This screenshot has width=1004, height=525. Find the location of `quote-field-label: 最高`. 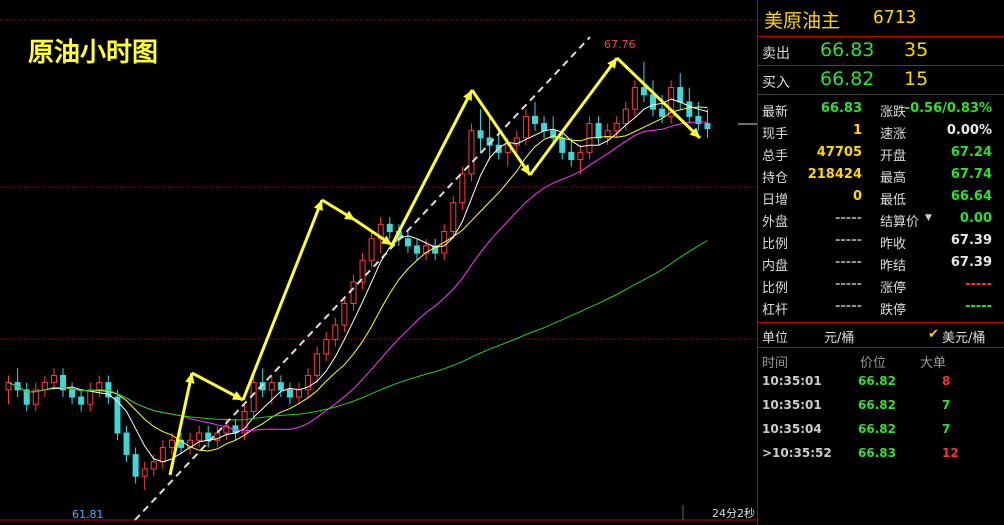

quote-field-label: 最高 is located at coordinates (893, 178).